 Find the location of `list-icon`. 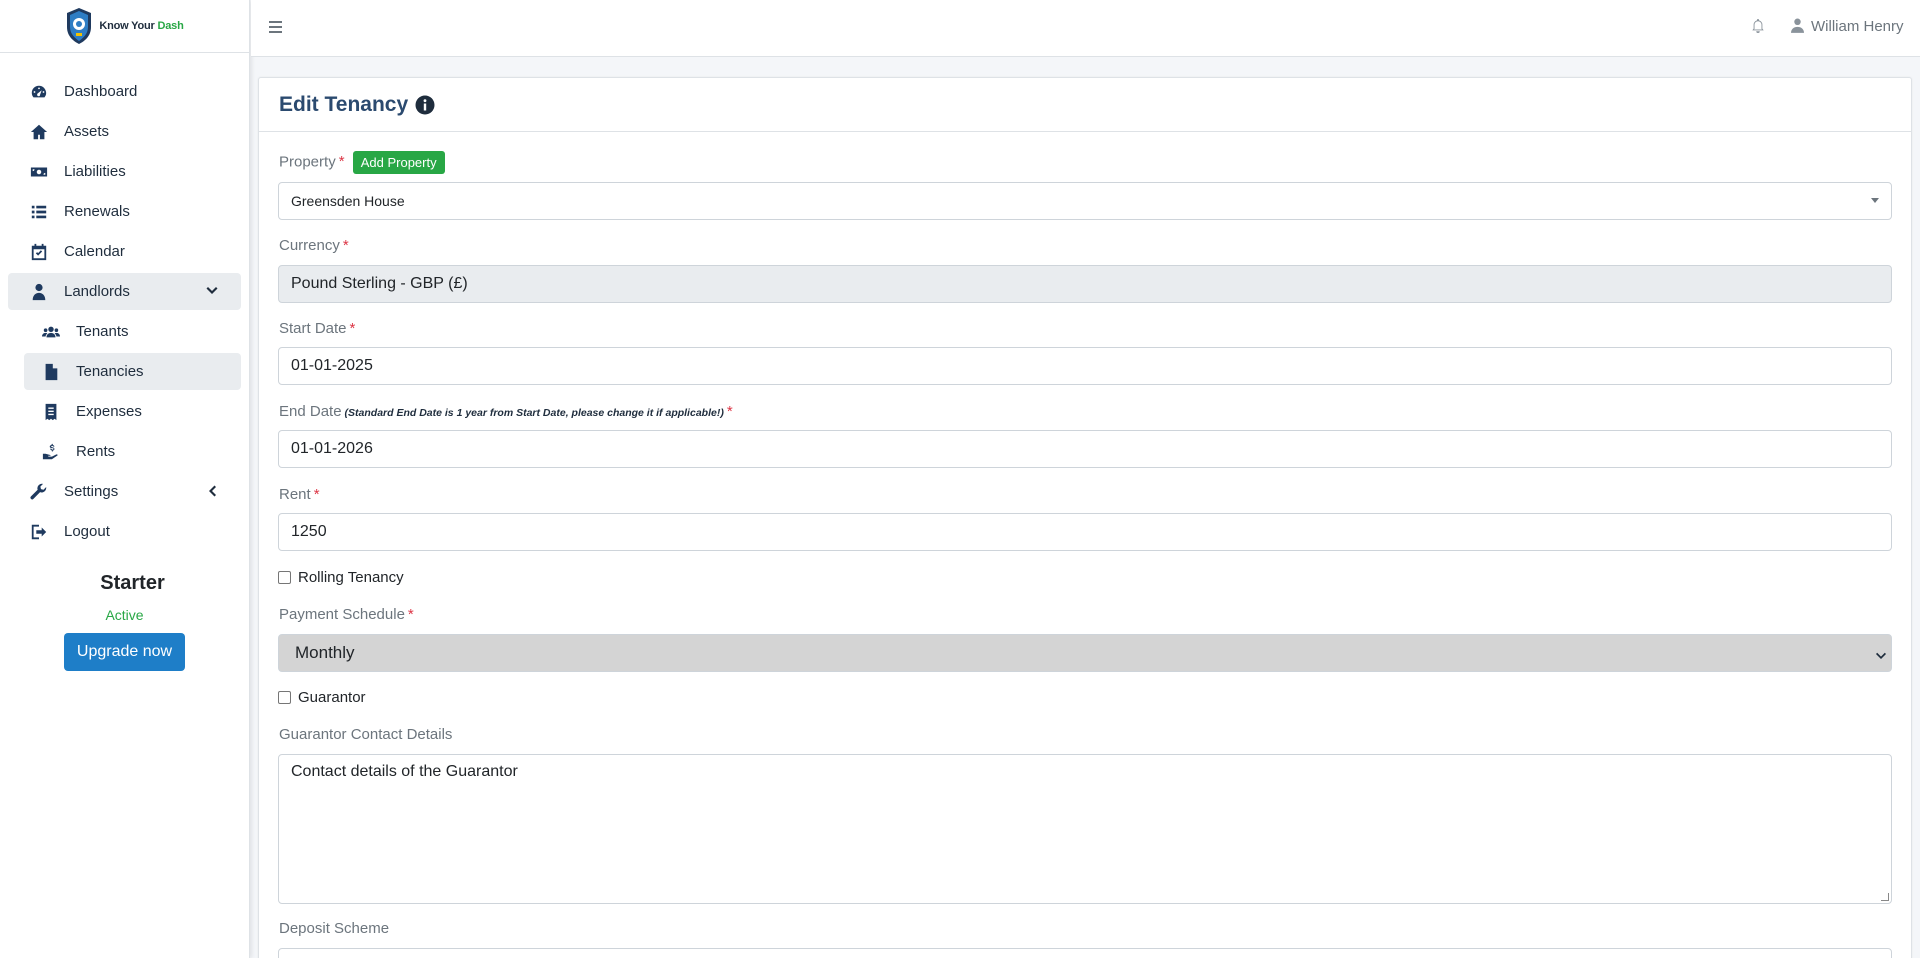

list-icon is located at coordinates (39, 212).